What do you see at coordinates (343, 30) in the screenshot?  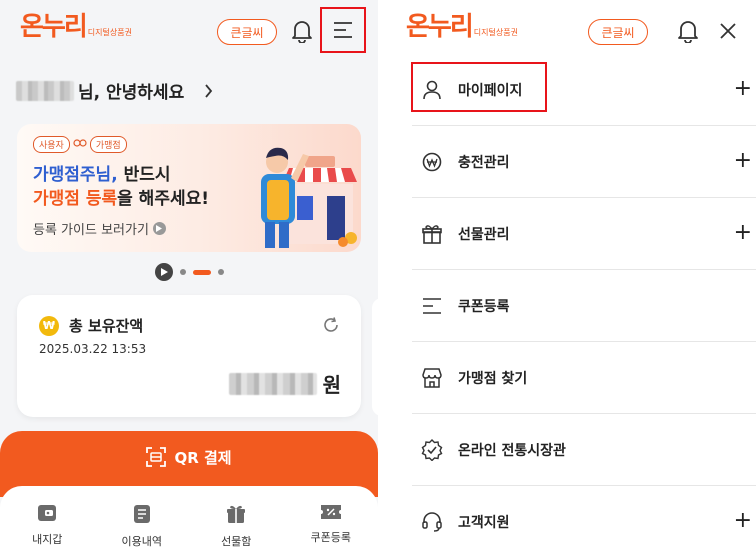 I see `menu-button-highlight` at bounding box center [343, 30].